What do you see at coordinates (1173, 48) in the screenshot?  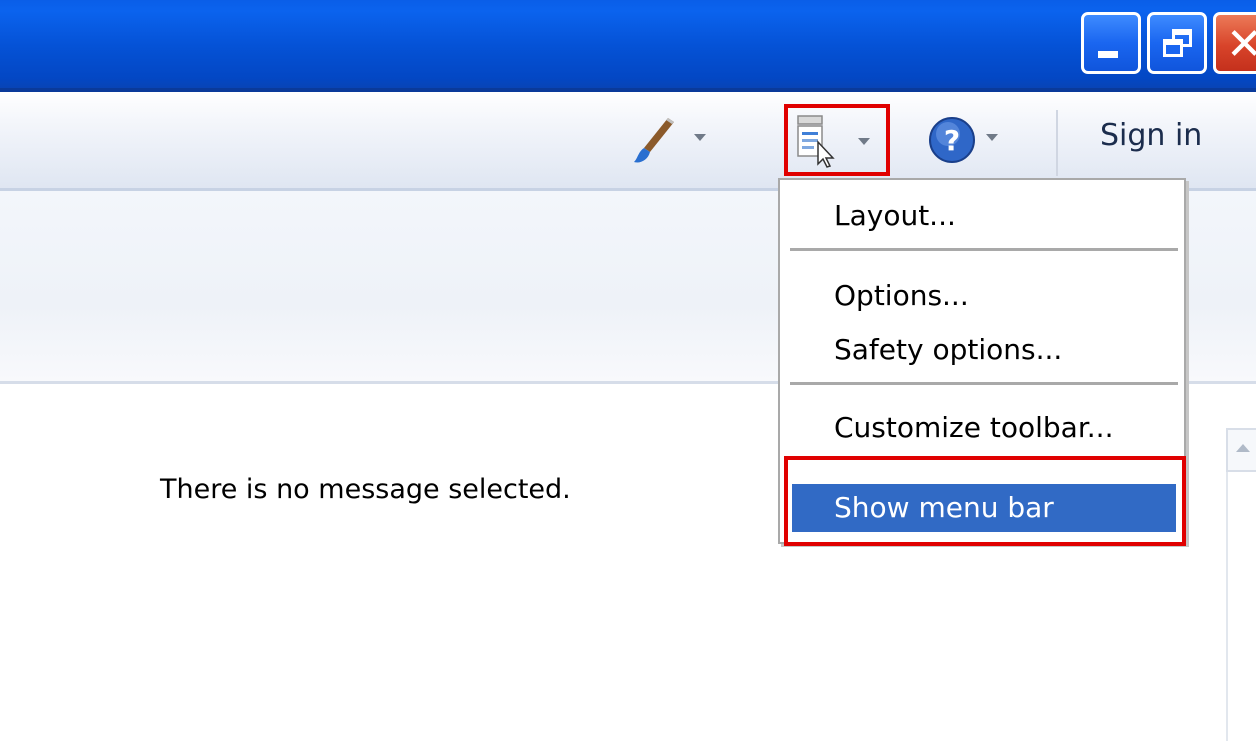 I see `restore-icon` at bounding box center [1173, 48].